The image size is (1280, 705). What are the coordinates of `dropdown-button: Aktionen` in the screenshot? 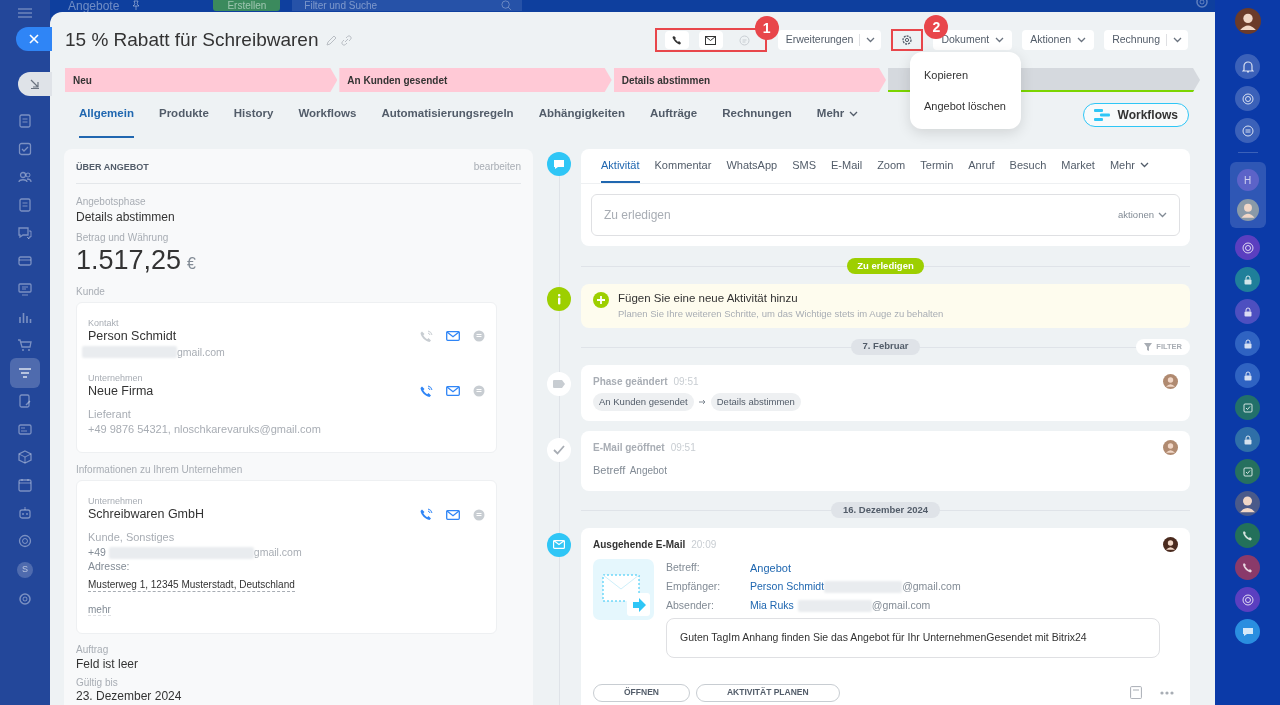 It's located at (1058, 40).